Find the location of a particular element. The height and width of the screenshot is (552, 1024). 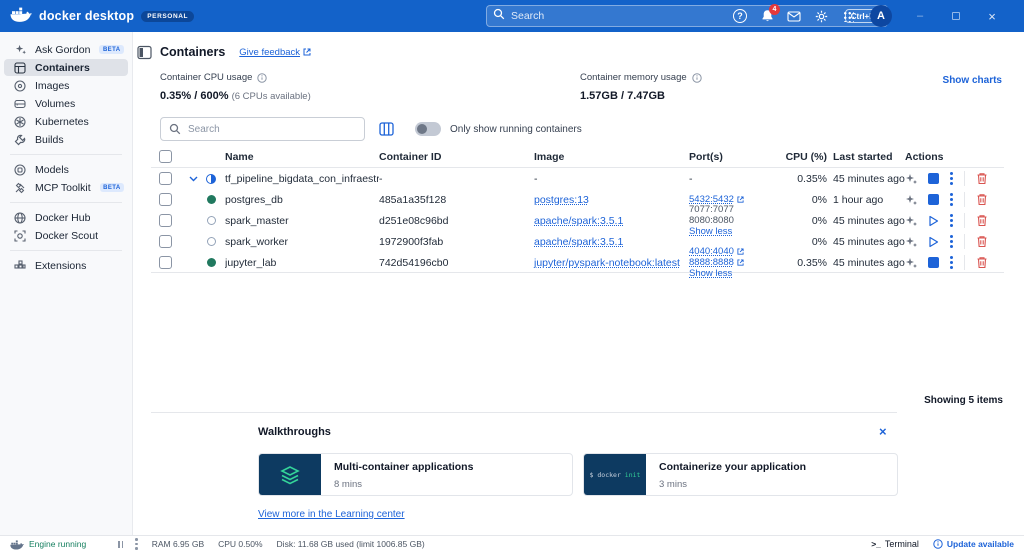

trash-icon is located at coordinates (982, 221).